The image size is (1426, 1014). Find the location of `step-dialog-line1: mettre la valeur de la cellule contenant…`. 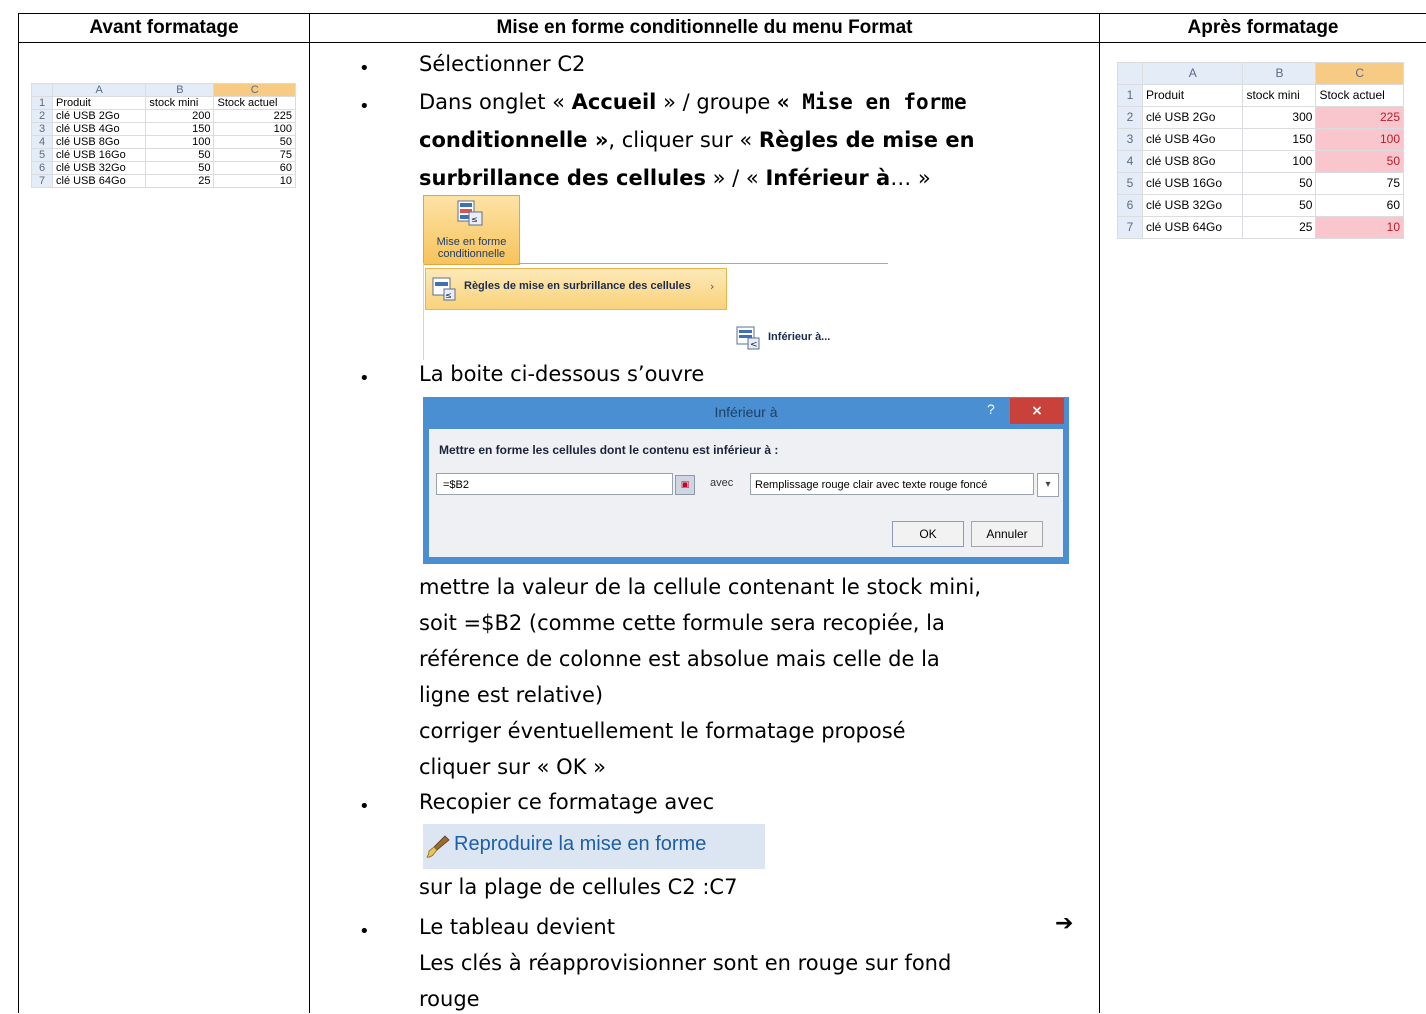

step-dialog-line1: mettre la valeur de la cellule contenant… is located at coordinates (700, 587).